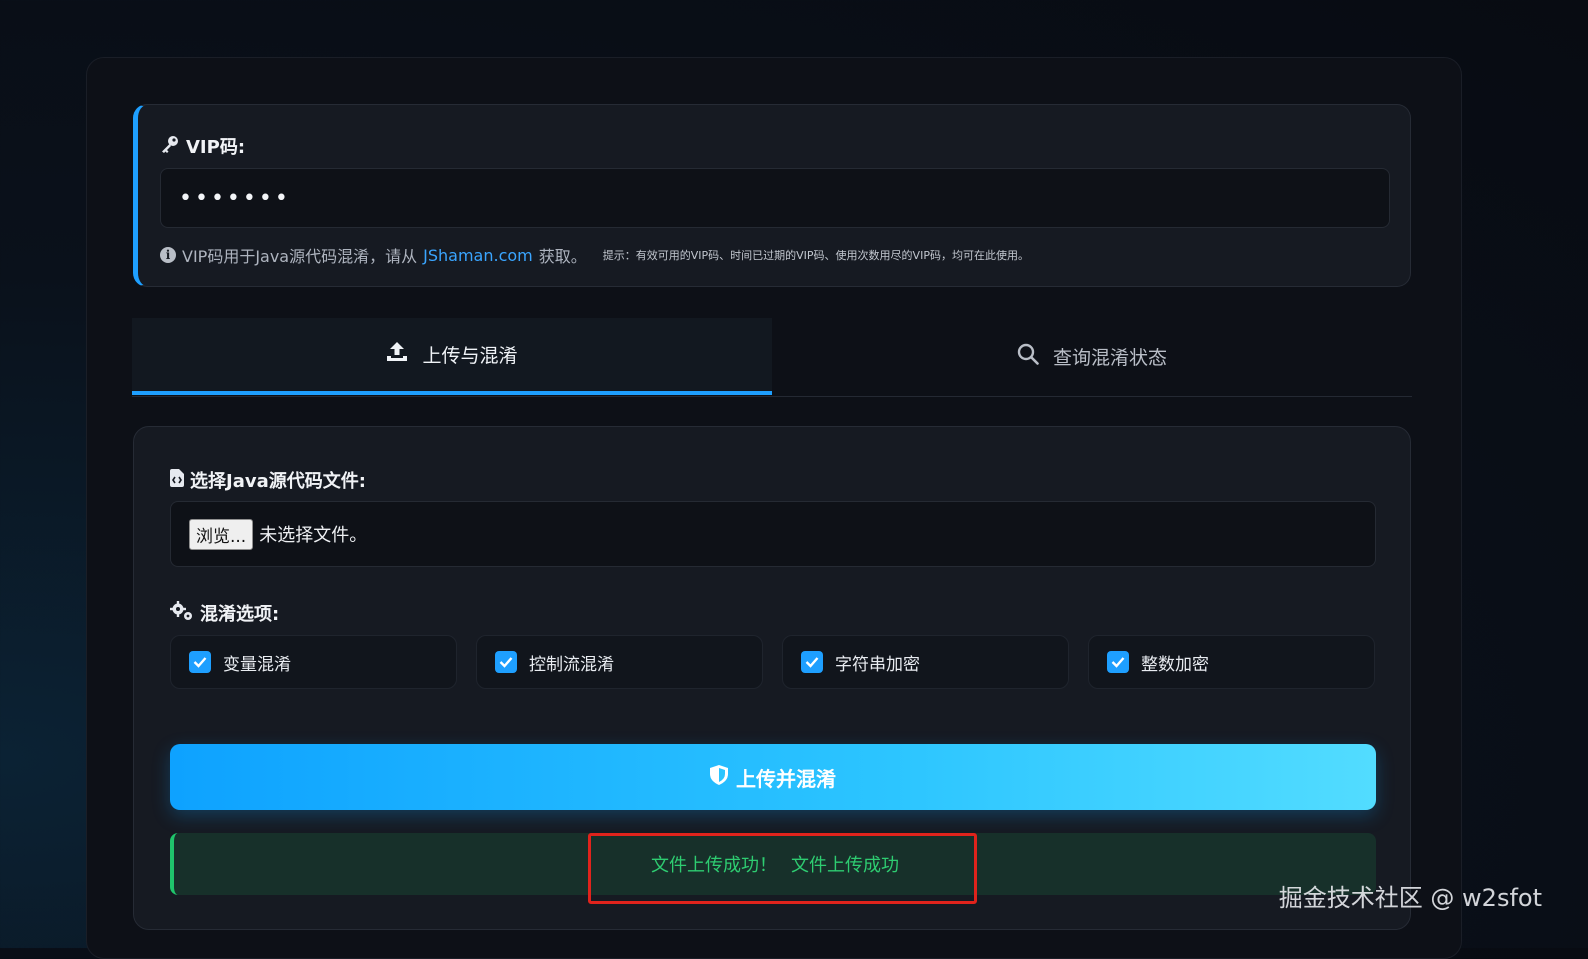 The height and width of the screenshot is (959, 1588). Describe the element at coordinates (1231, 662) in the screenshot. I see `option-integer-encryption: 整数加密` at that location.